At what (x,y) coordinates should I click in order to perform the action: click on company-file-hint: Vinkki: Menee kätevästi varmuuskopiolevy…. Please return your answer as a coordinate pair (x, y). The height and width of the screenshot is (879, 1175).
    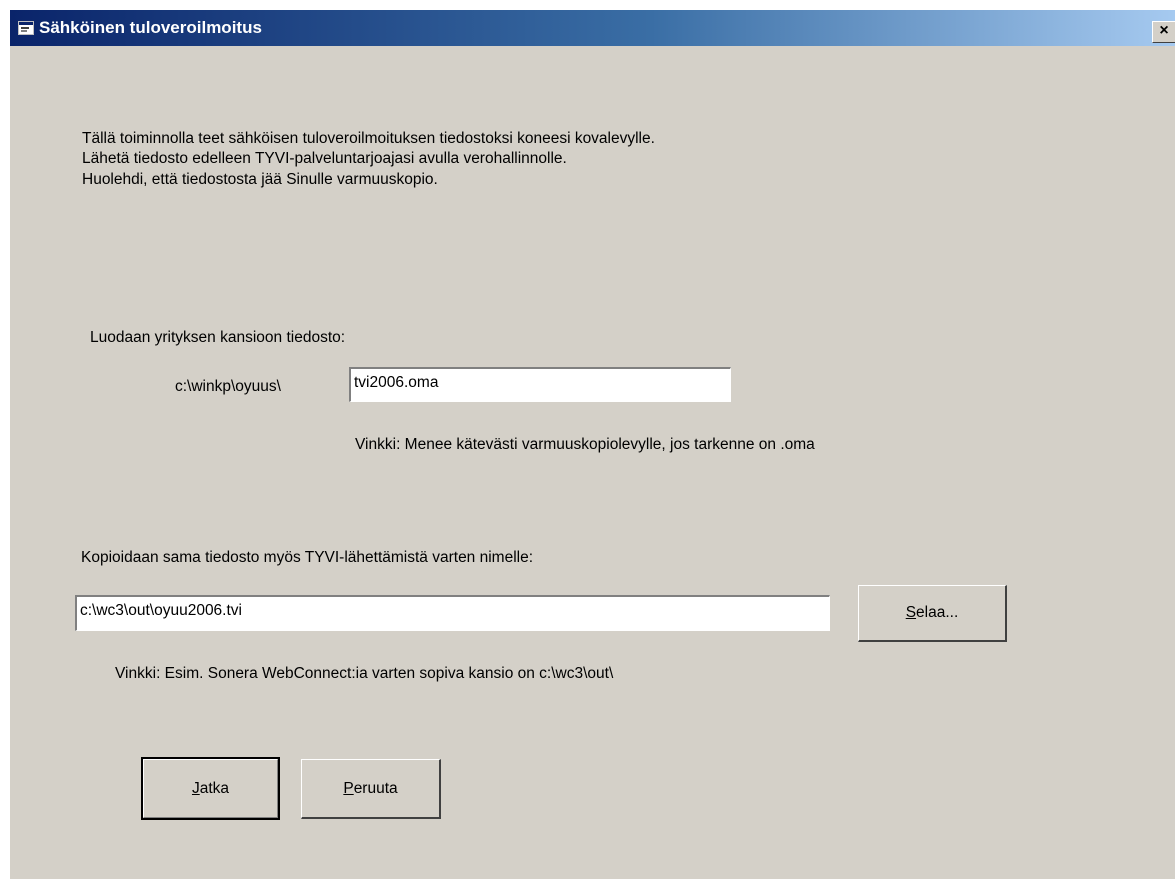
    Looking at the image, I should click on (585, 444).